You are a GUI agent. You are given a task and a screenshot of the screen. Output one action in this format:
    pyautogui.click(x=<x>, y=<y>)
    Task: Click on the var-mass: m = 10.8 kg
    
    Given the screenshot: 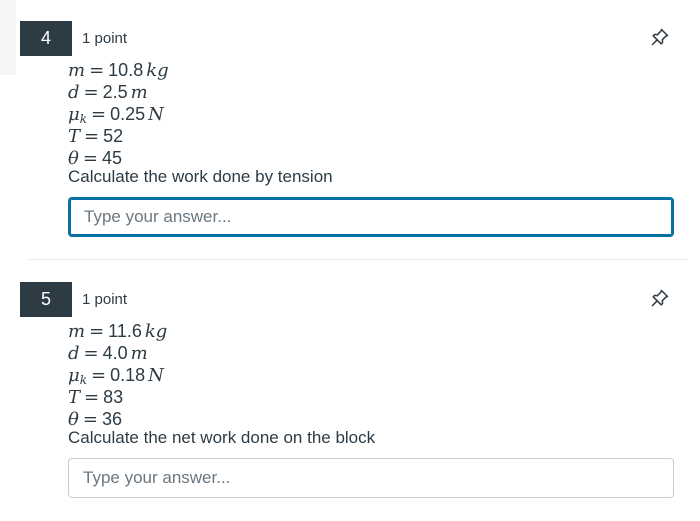 What is the action you would take?
    pyautogui.click(x=118, y=70)
    